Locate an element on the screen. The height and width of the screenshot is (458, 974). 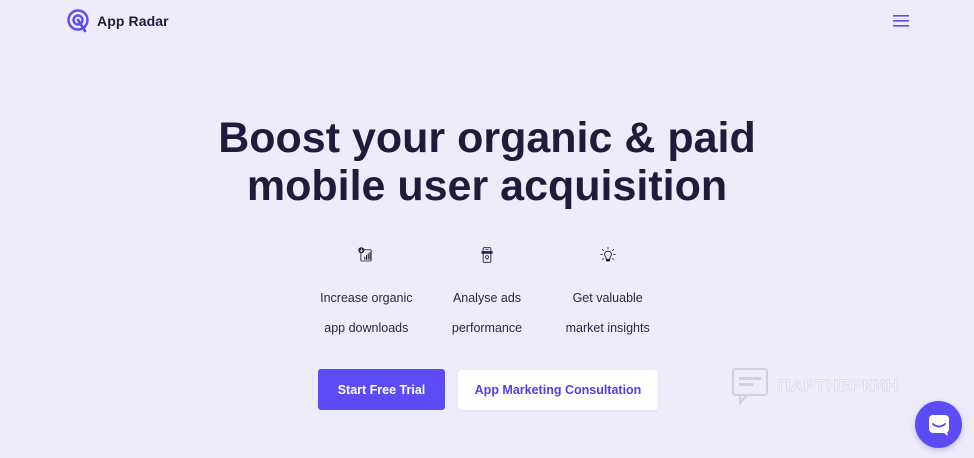
lightbulb-icon is located at coordinates (608, 254).